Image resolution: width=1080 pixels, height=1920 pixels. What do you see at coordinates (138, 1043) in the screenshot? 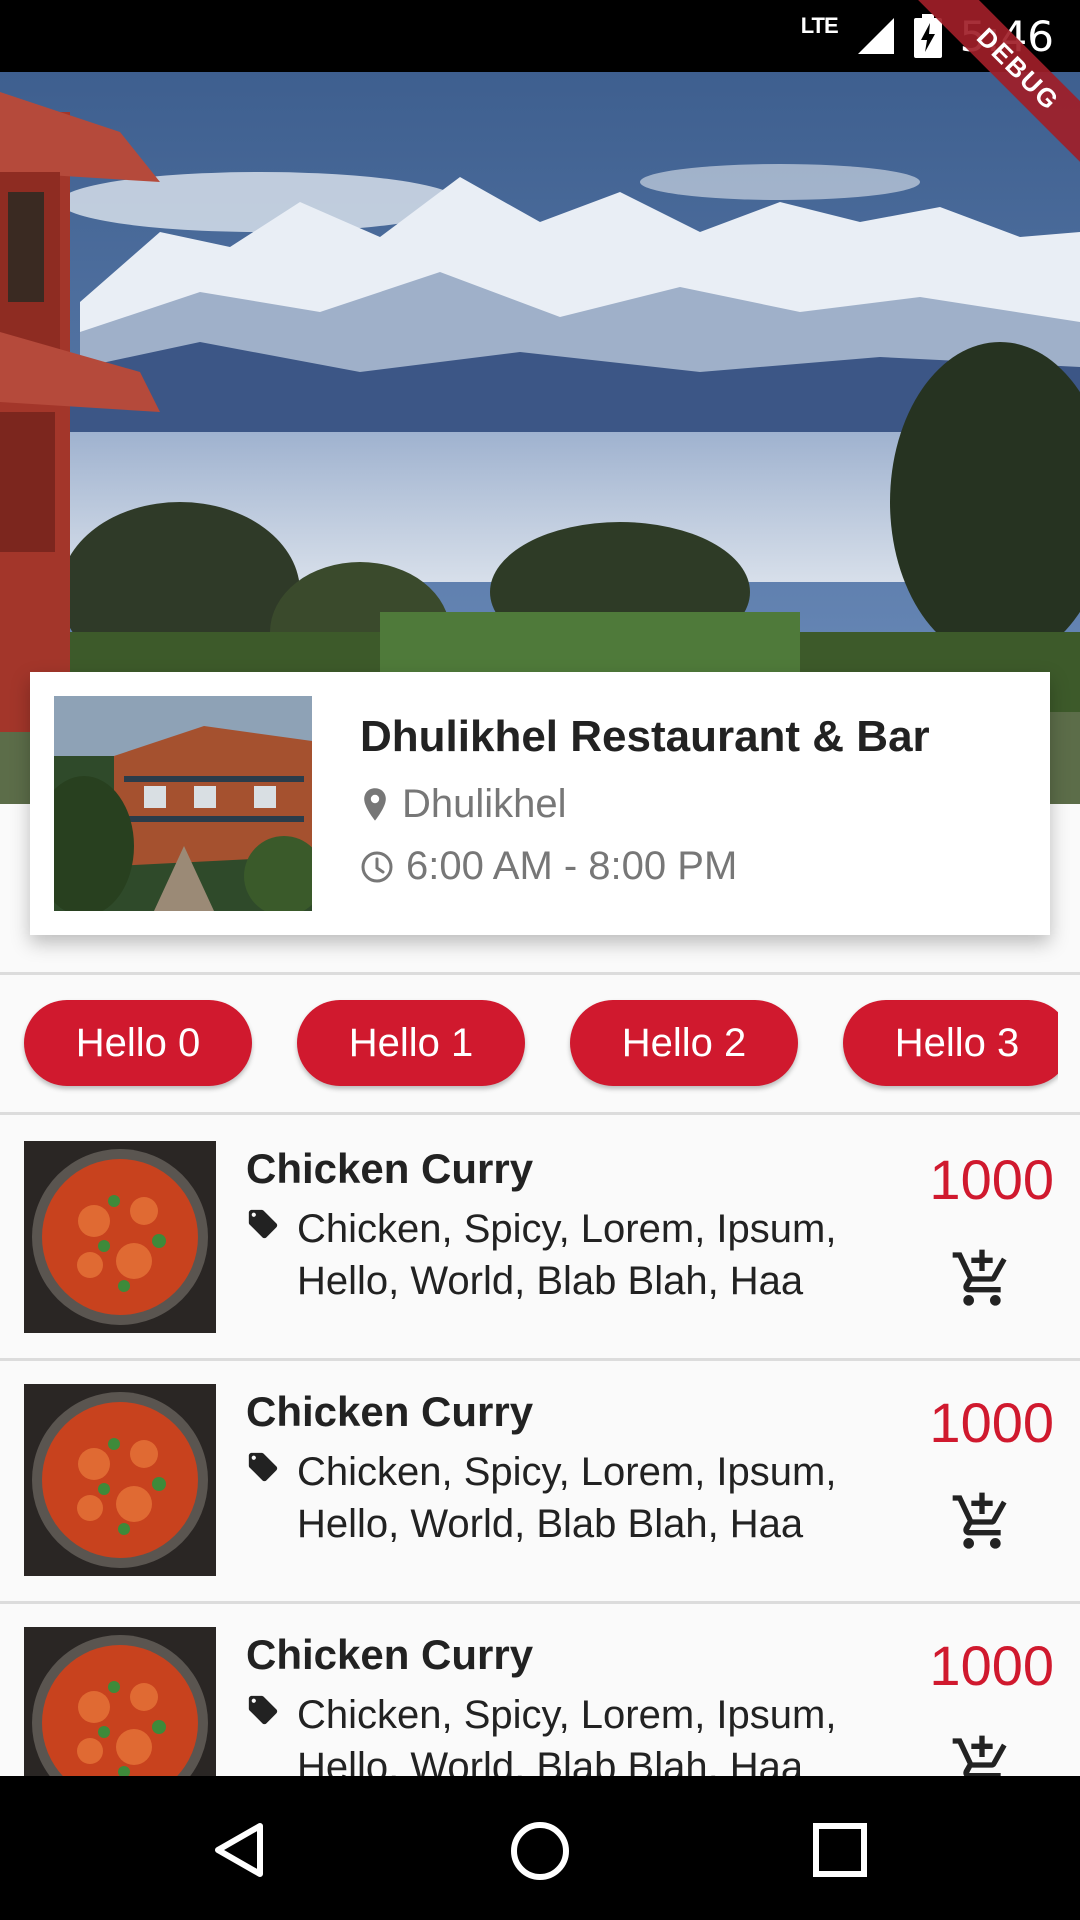
I see `chip-hello-0: Hello 0` at bounding box center [138, 1043].